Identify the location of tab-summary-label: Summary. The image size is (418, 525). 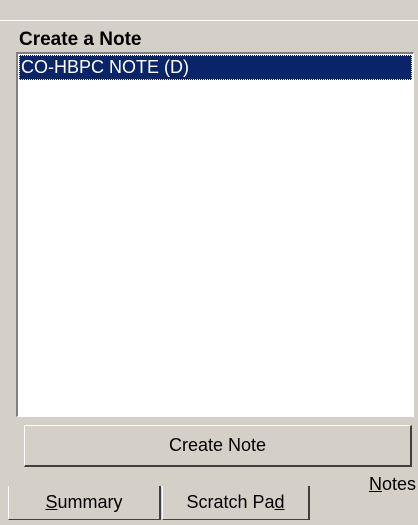
(84, 502).